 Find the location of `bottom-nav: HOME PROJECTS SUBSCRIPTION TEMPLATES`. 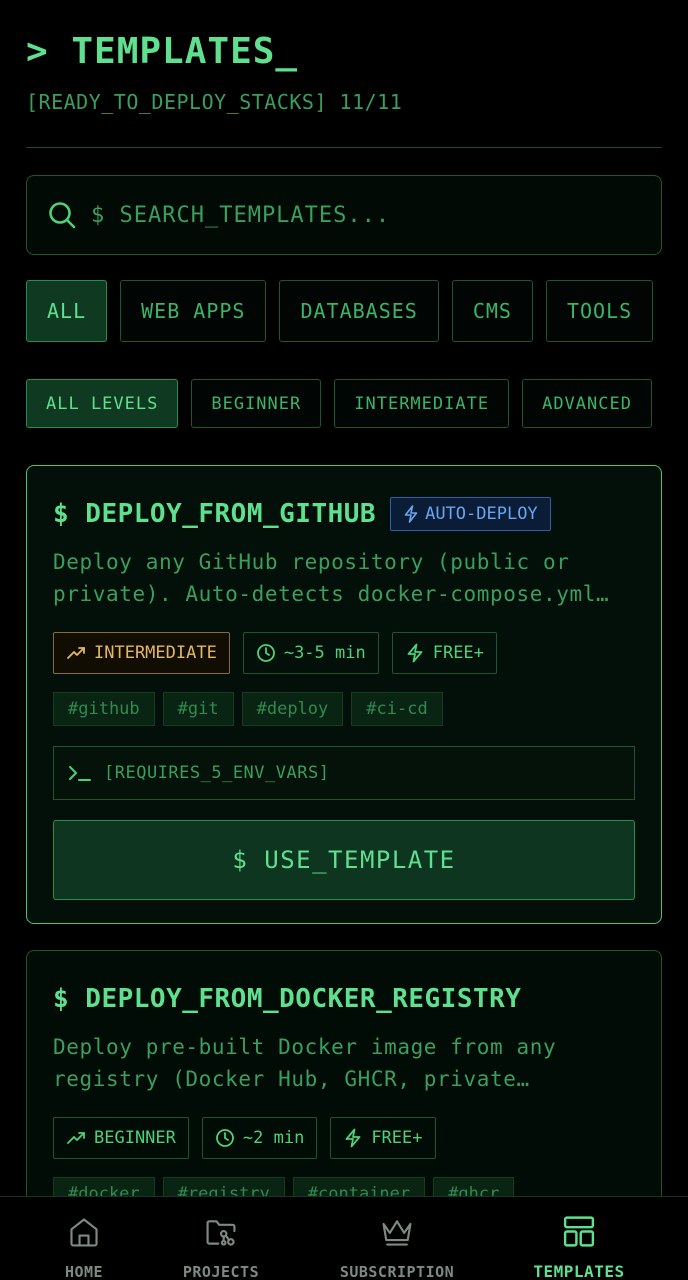

bottom-nav: HOME PROJECTS SUBSCRIPTION TEMPLATES is located at coordinates (344, 1238).